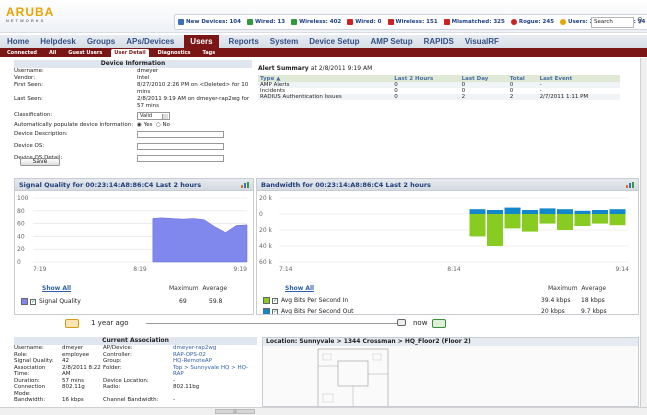  I want to click on search-icon: ⚲, so click(640, 20).